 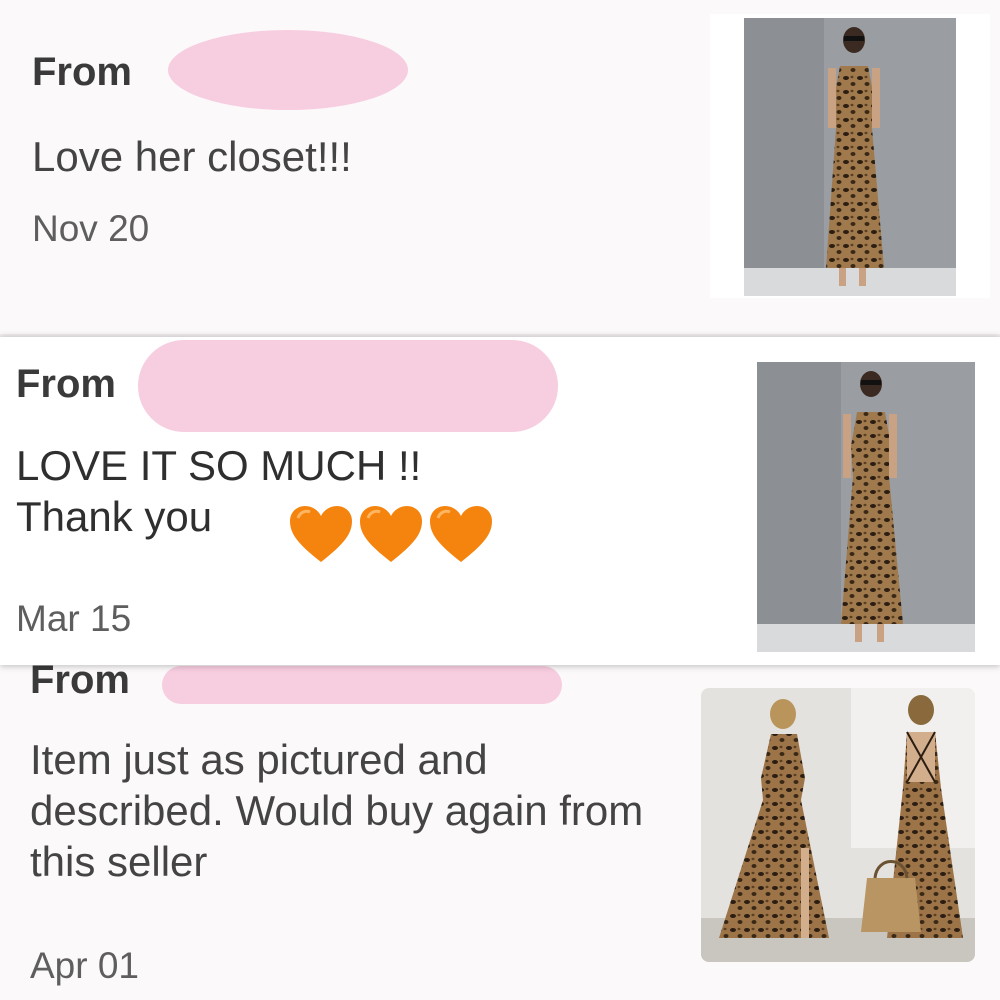 What do you see at coordinates (91, 228) in the screenshot?
I see `review-date: Nov 20` at bounding box center [91, 228].